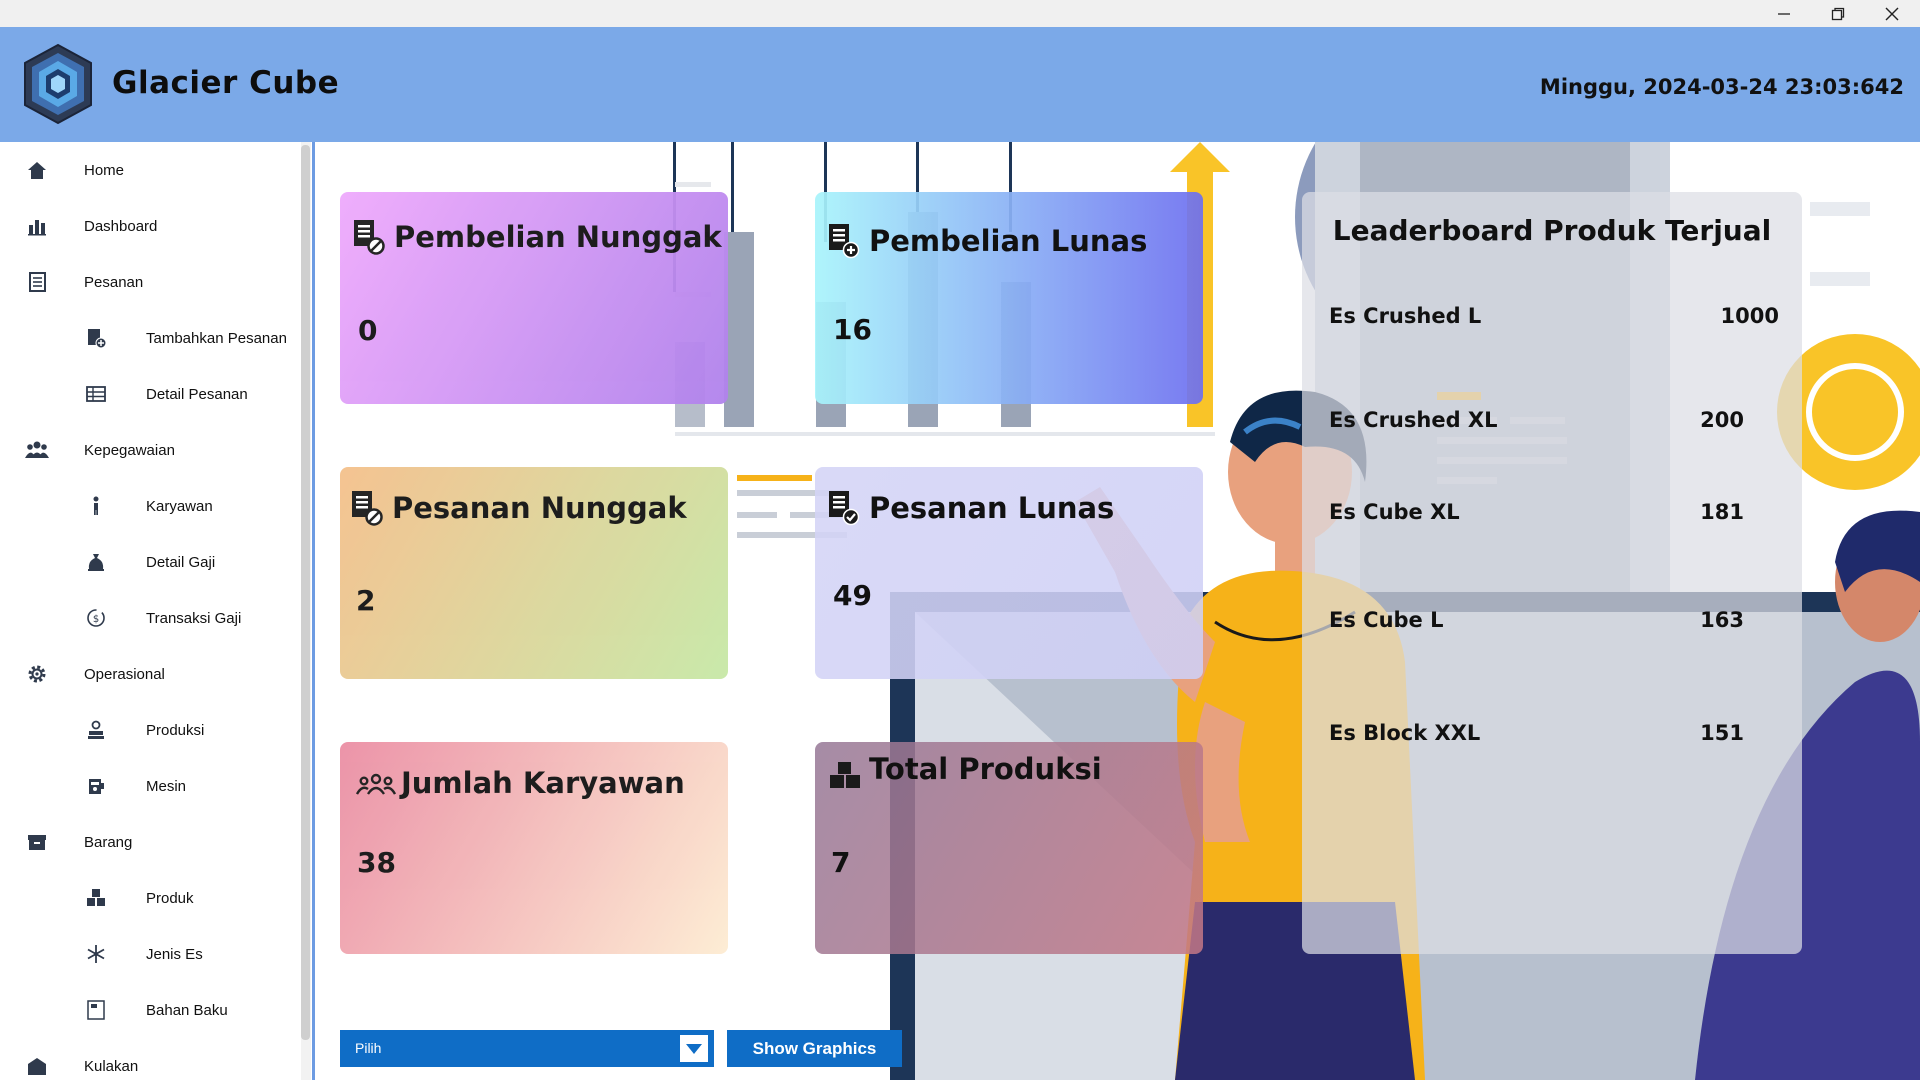 Image resolution: width=1920 pixels, height=1080 pixels. I want to click on sidebar-item-operasional: Operasional, so click(94, 674).